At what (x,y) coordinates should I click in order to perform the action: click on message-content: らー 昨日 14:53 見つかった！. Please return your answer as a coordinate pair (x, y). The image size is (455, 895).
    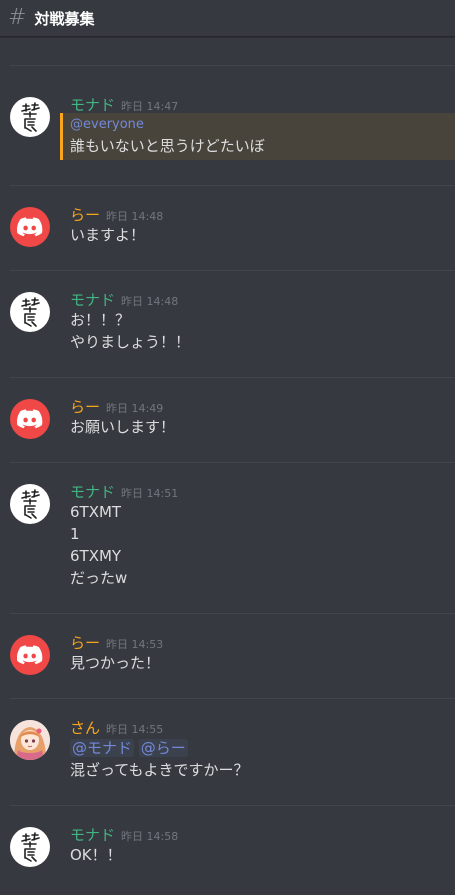
    Looking at the image, I should click on (262, 653).